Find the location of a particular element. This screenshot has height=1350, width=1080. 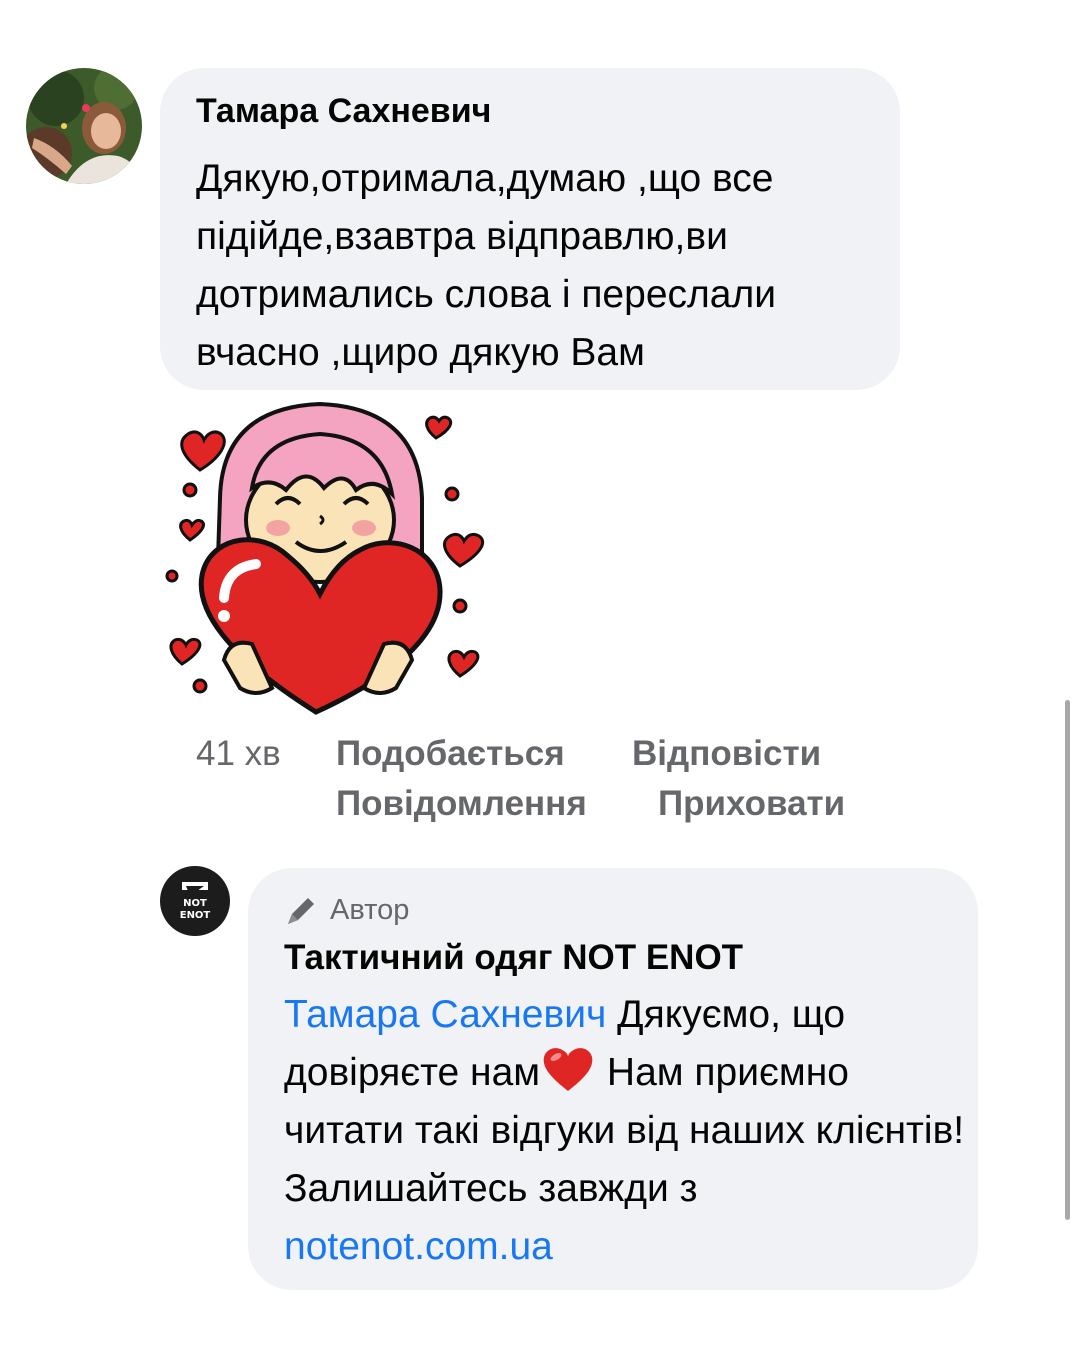

girl-holding-heart-sticker is located at coordinates (325, 559).